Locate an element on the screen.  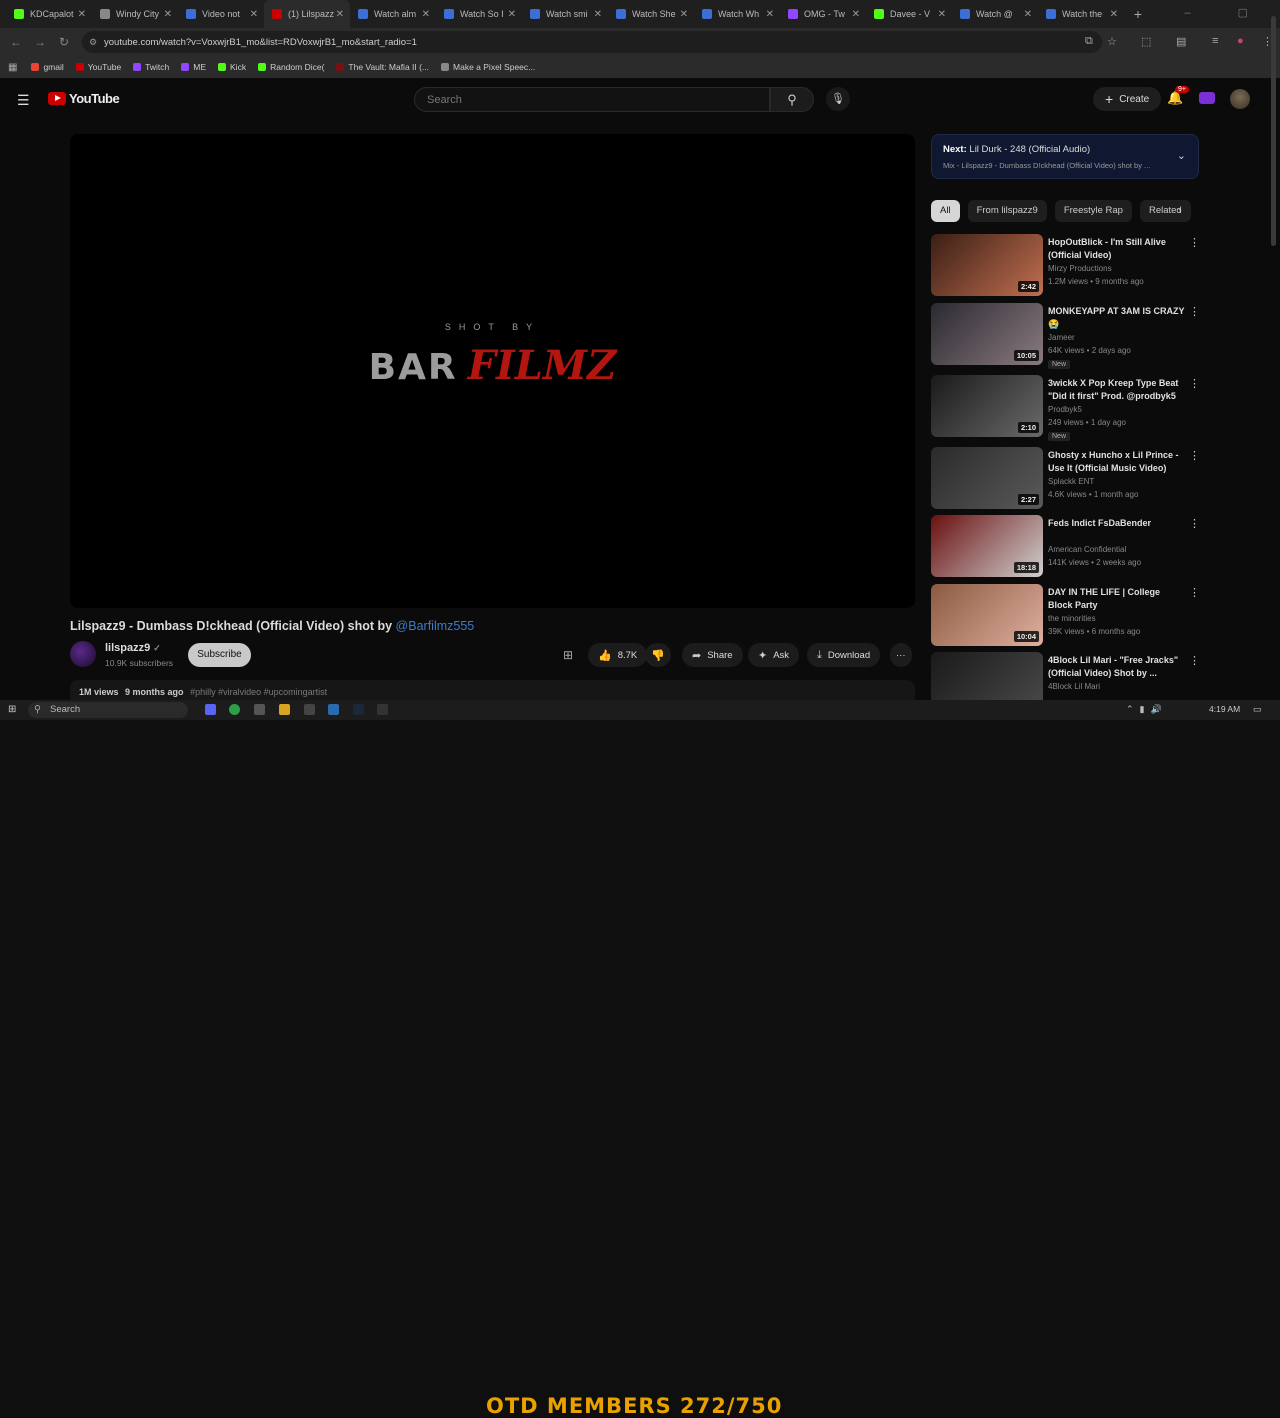
forward-icon: → is located at coordinates (40, 42).